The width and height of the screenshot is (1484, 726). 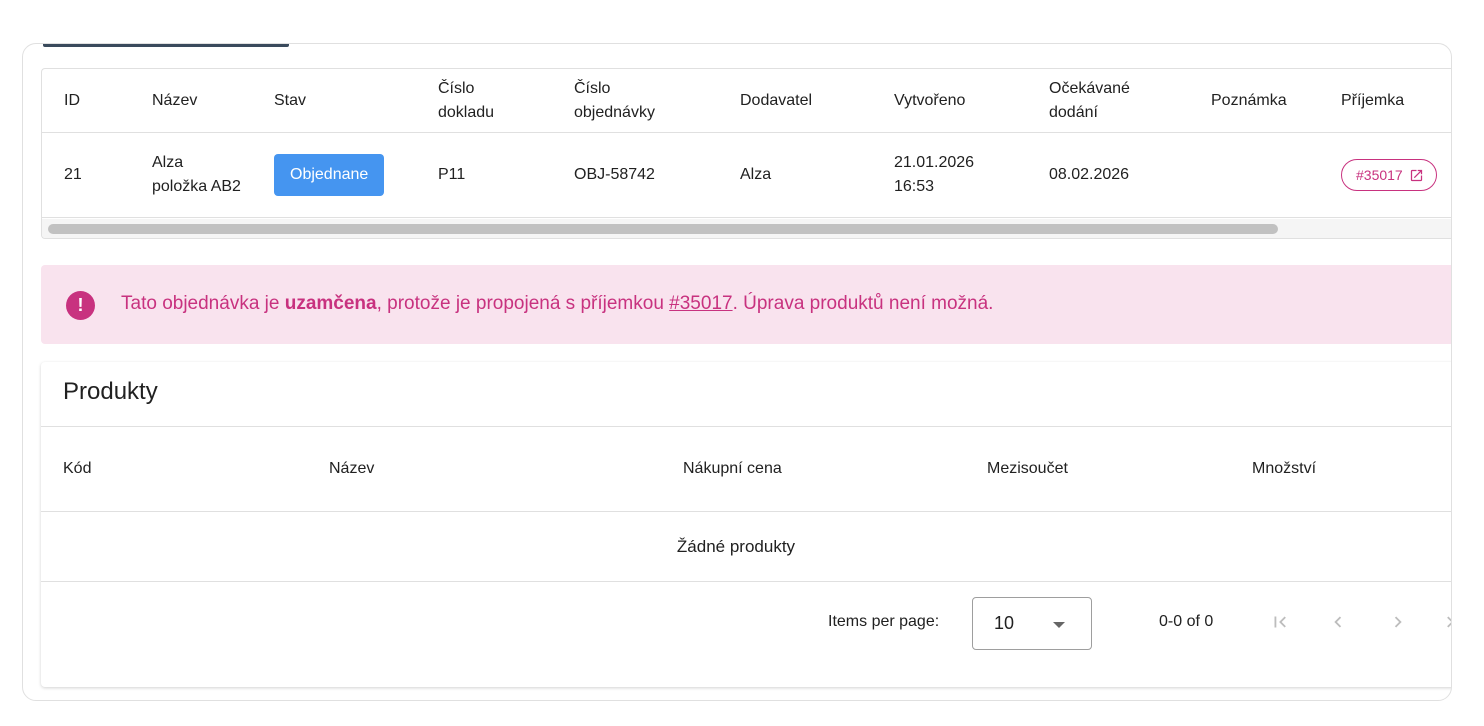 What do you see at coordinates (756, 174) in the screenshot?
I see `cell-supplier: Alza` at bounding box center [756, 174].